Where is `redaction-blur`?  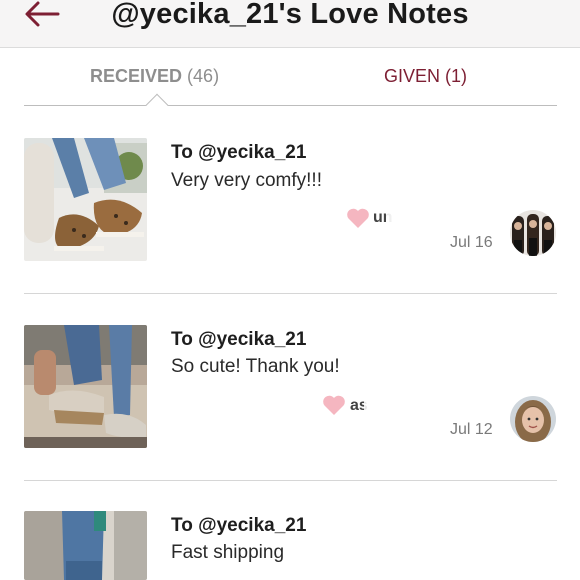
redaction-blur is located at coordinates (434, 403).